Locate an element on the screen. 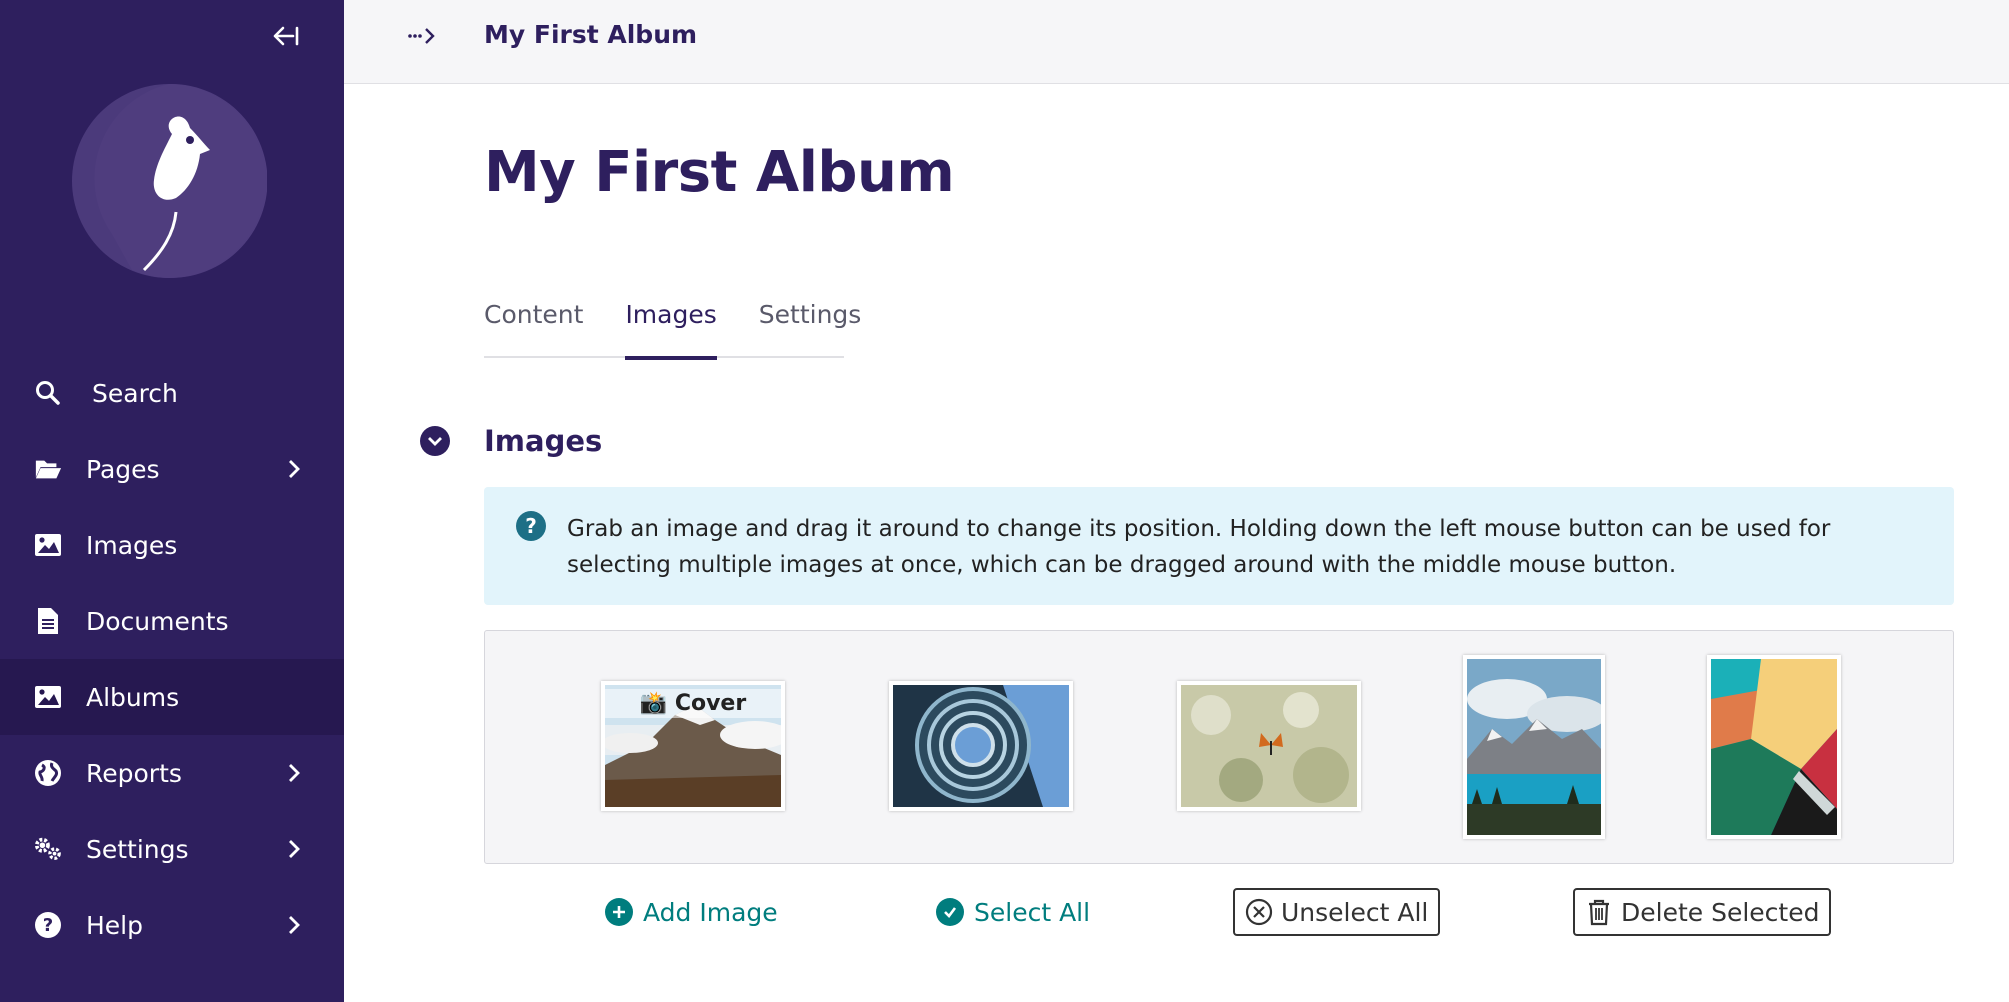  wagtail-bird-icon is located at coordinates (170, 180).